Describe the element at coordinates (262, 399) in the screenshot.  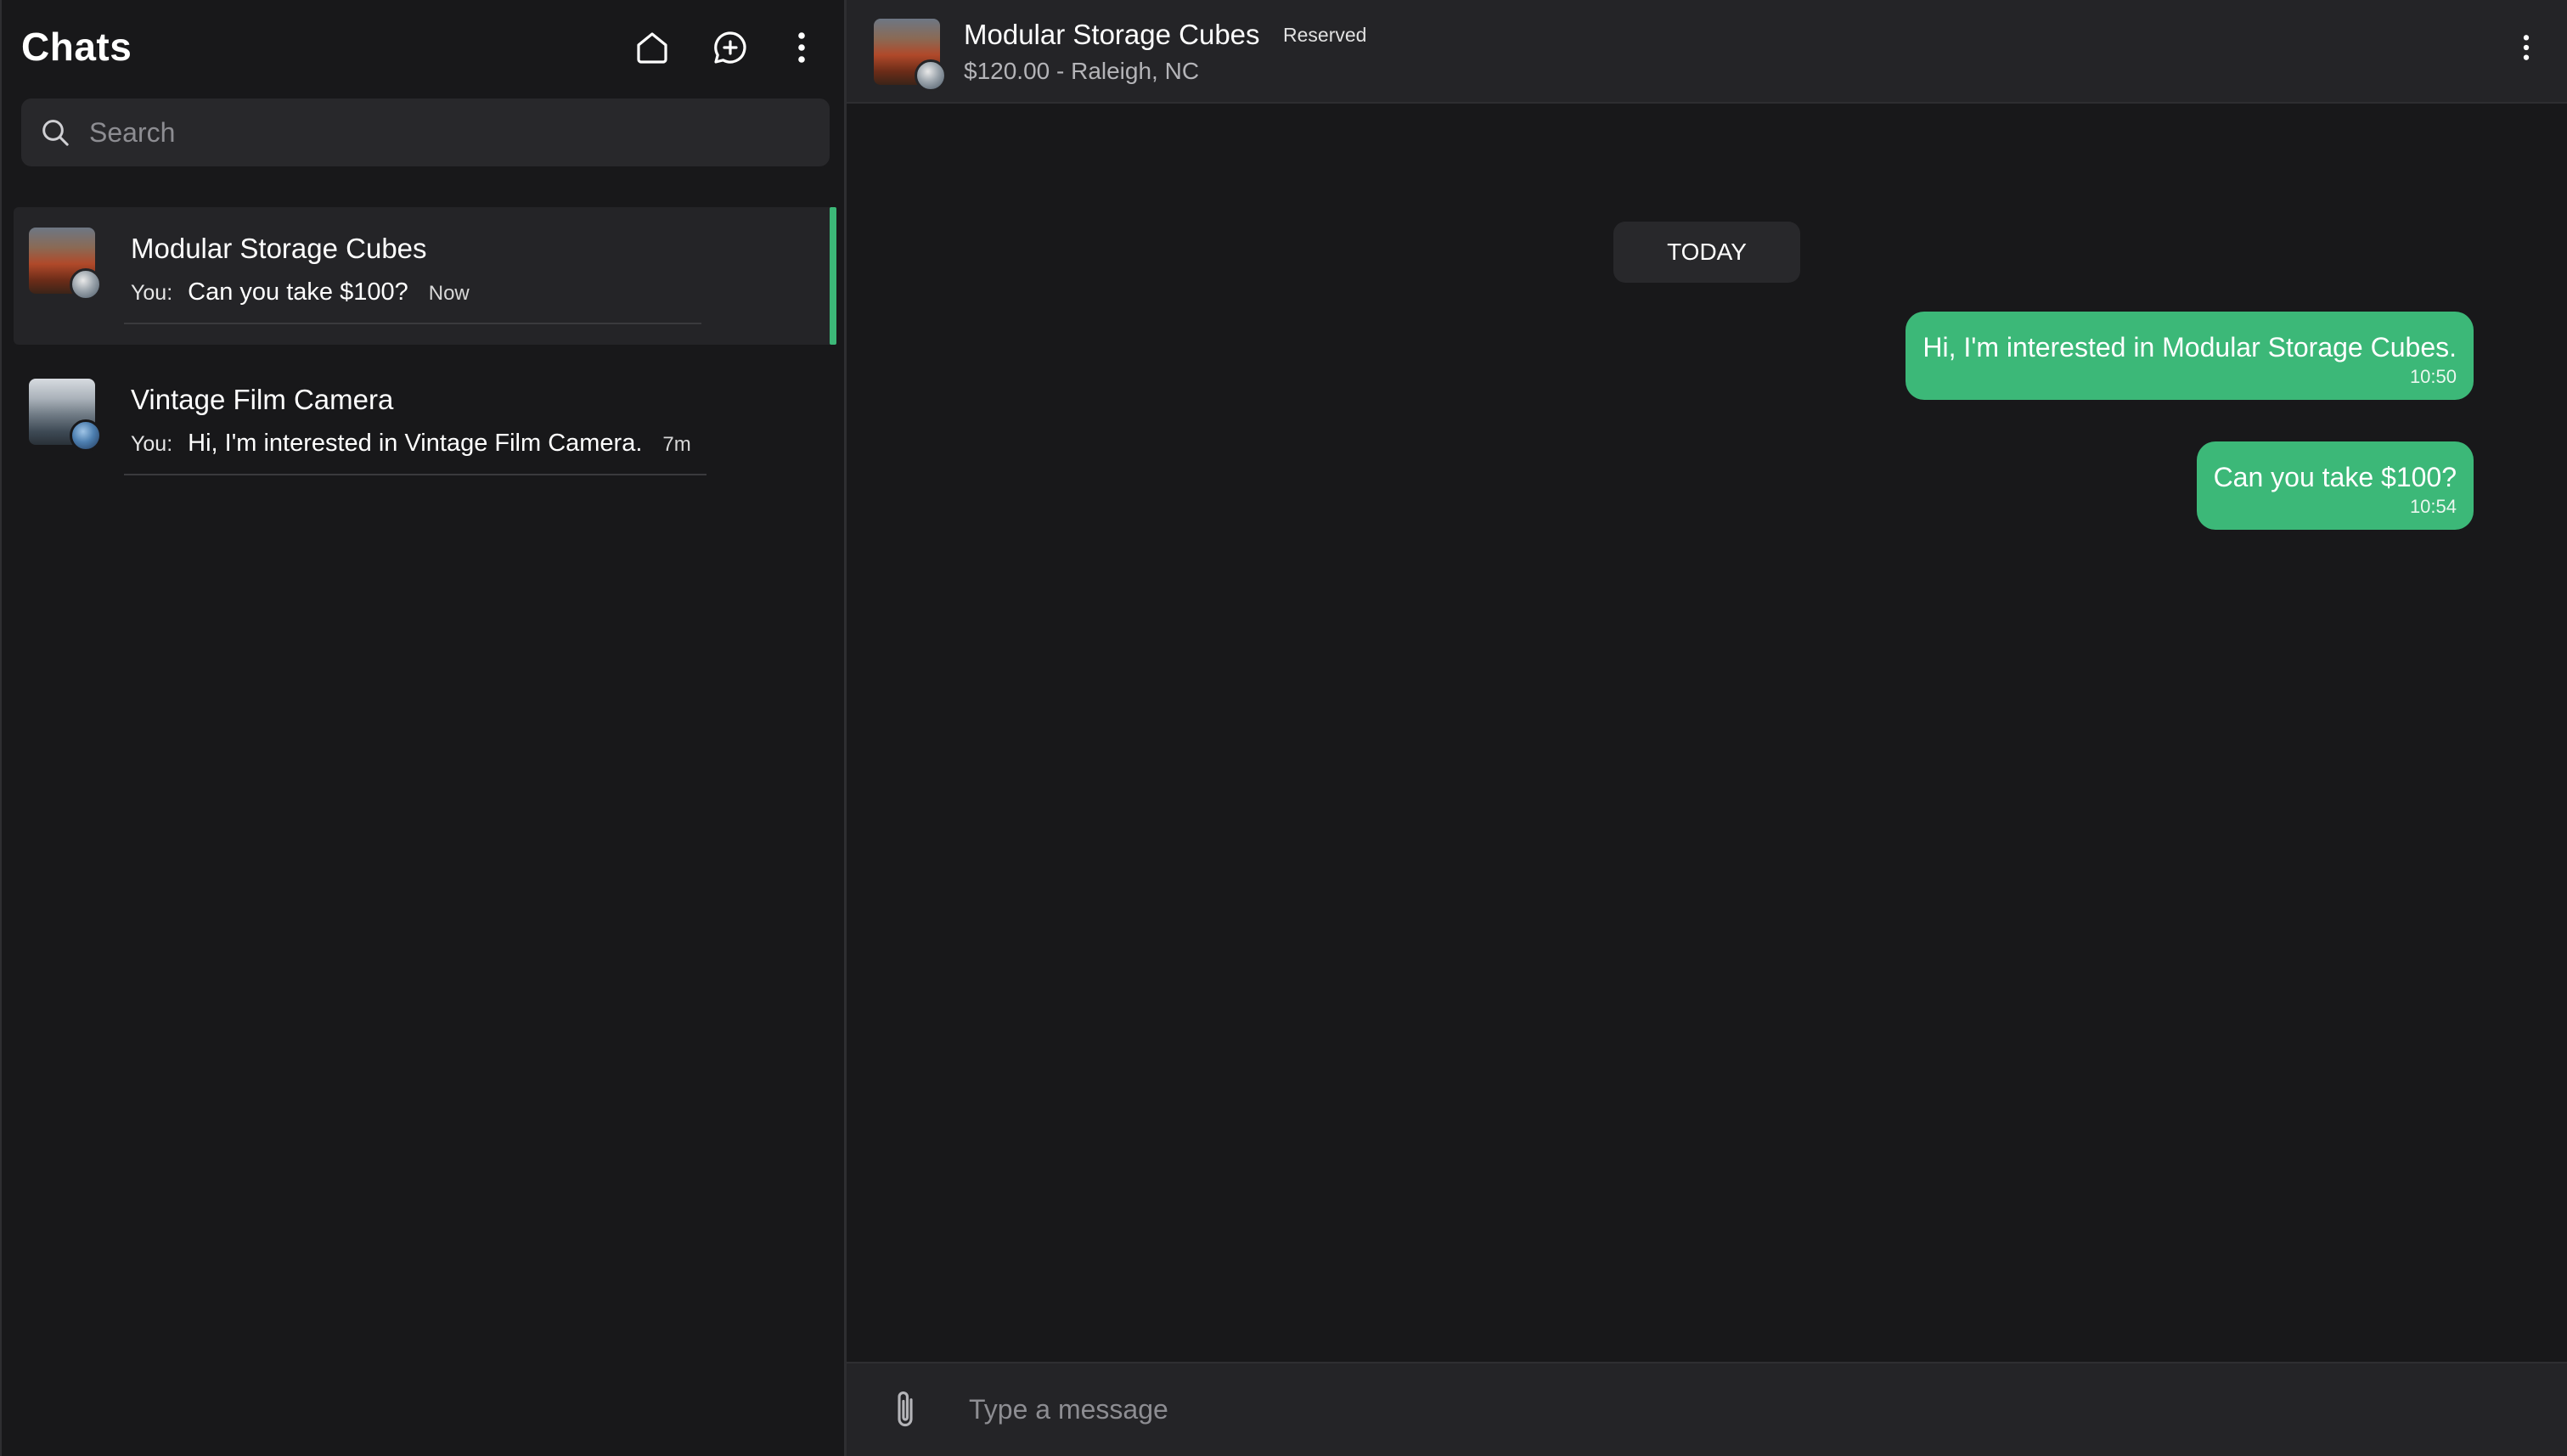
I see `chat-name: Vintage Film Camera` at that location.